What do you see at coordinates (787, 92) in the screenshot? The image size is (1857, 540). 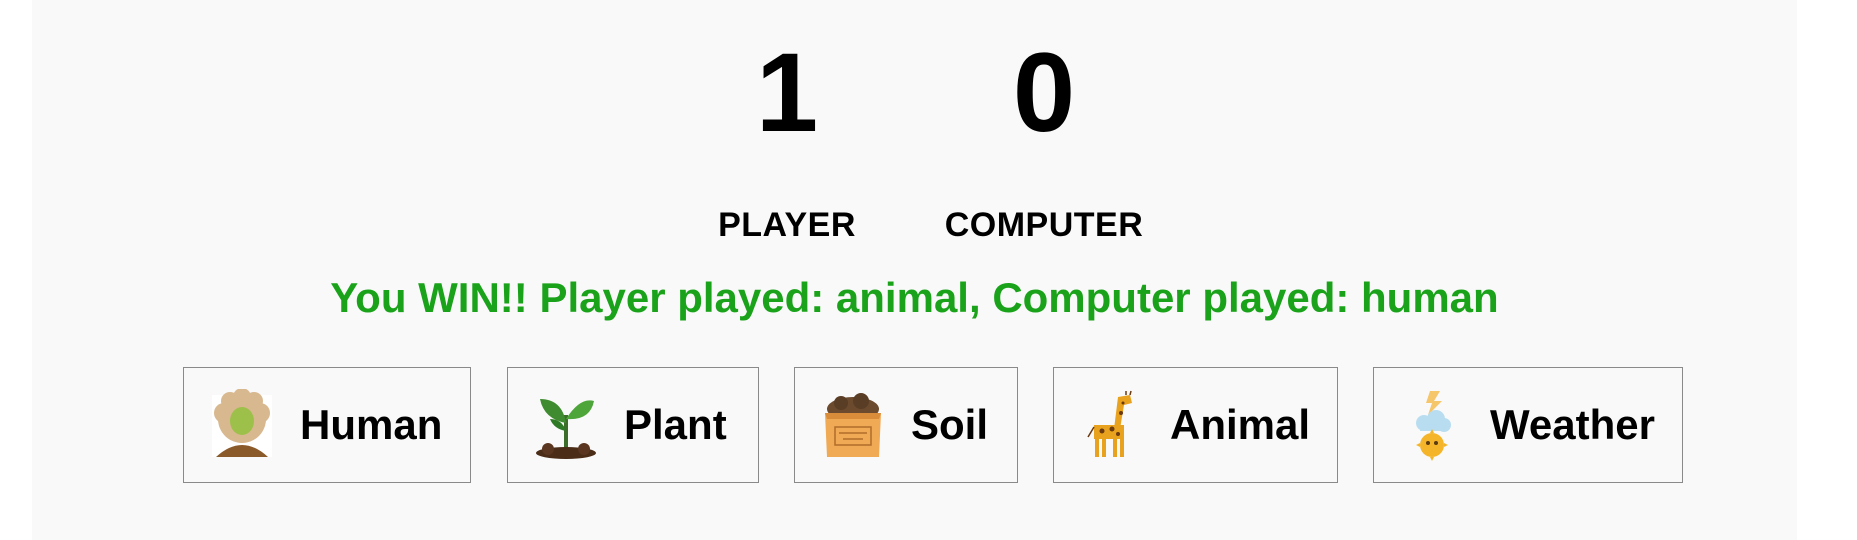 I see `player-score: 1` at bounding box center [787, 92].